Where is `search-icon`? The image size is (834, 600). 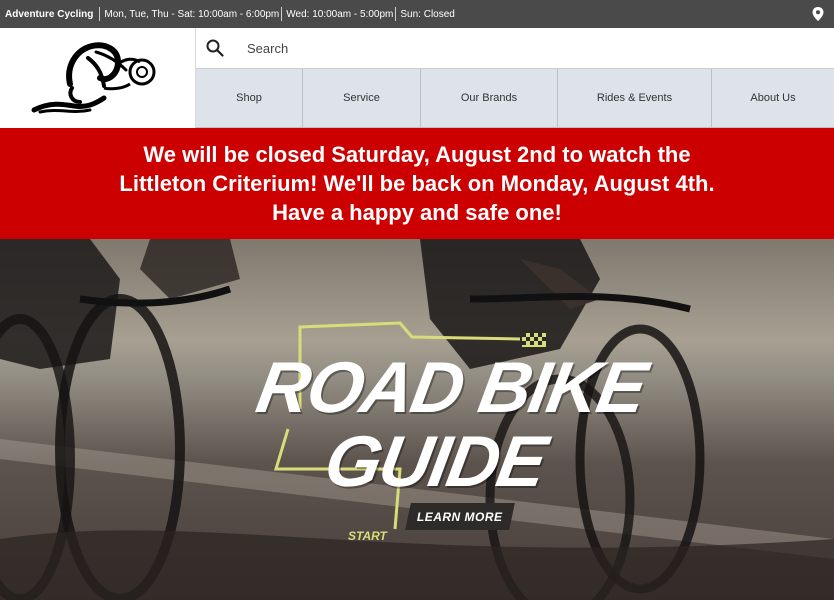 search-icon is located at coordinates (215, 48).